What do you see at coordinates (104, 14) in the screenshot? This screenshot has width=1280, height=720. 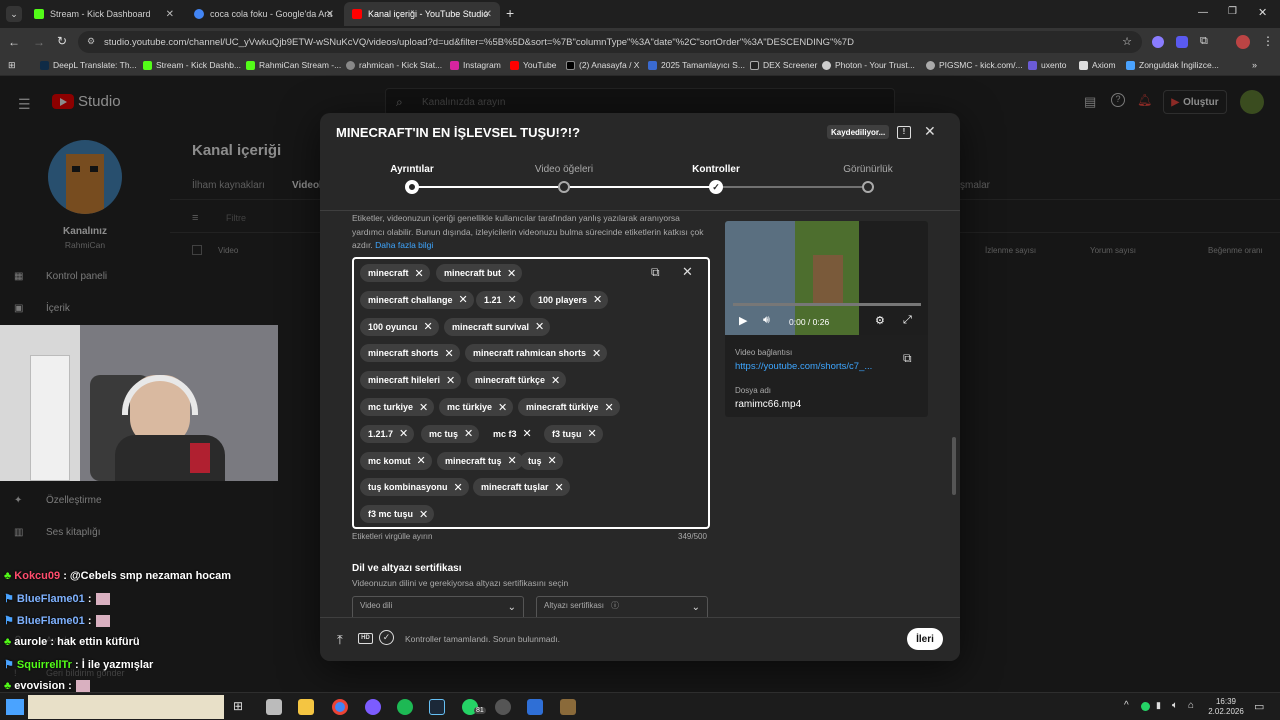 I see `tab-kick-dashboard: Stream - Kick Dashboard ✕` at bounding box center [104, 14].